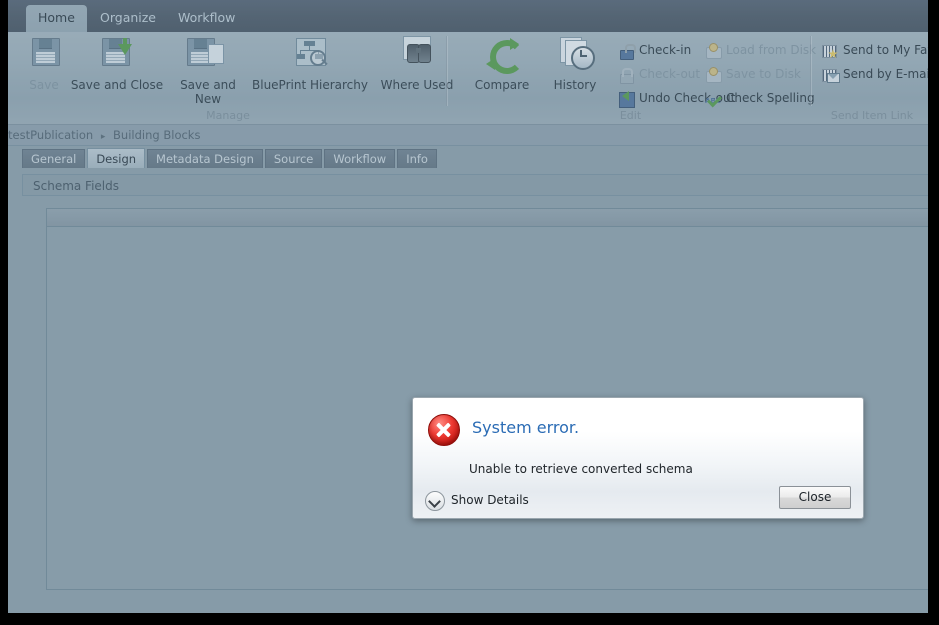  What do you see at coordinates (581, 469) in the screenshot?
I see `dialog-message: Unable to retrieve converted schema` at bounding box center [581, 469].